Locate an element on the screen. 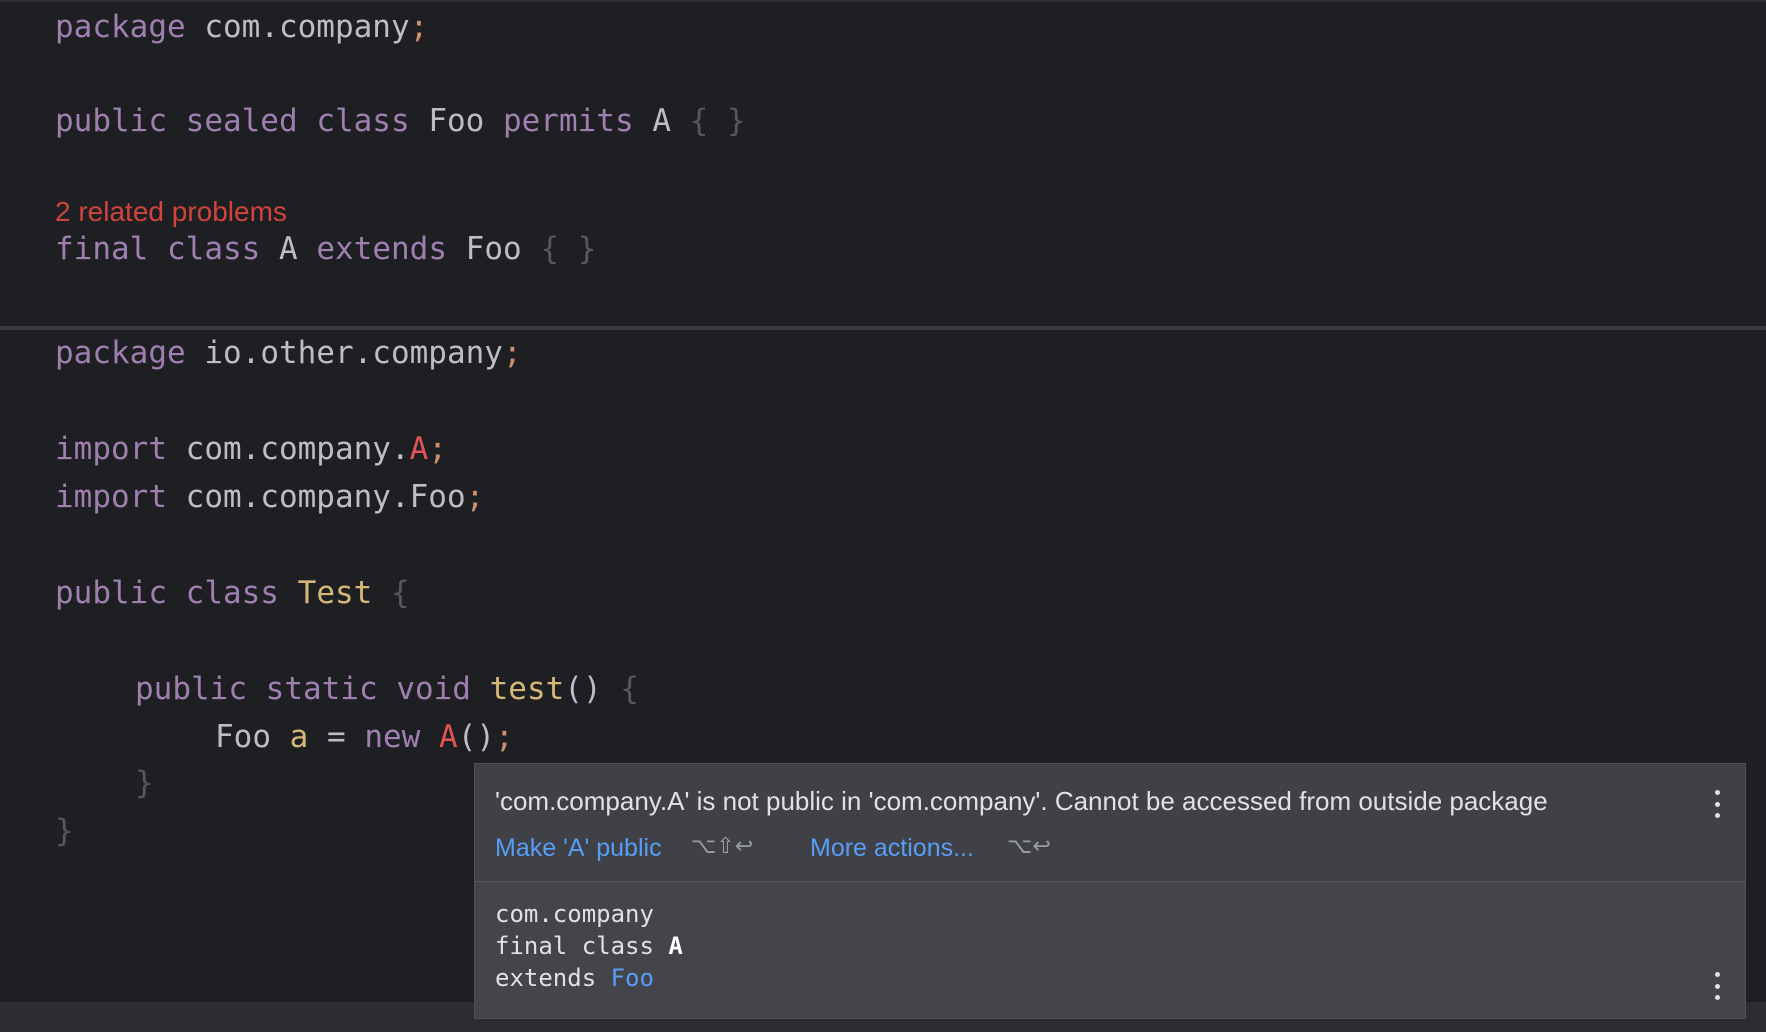 The width and height of the screenshot is (1766, 1032). package-name: io.other.company is located at coordinates (353, 353).